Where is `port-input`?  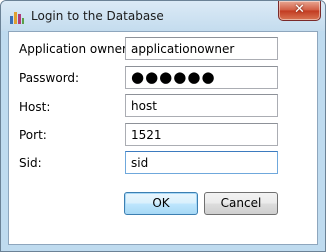
port-input is located at coordinates (201, 134).